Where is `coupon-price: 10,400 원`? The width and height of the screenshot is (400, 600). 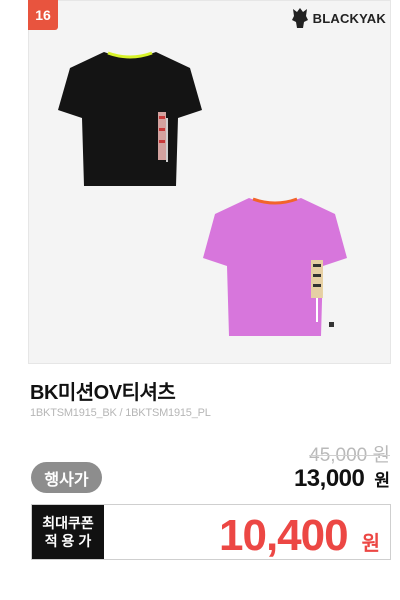
coupon-price: 10,400 원 is located at coordinates (299, 536).